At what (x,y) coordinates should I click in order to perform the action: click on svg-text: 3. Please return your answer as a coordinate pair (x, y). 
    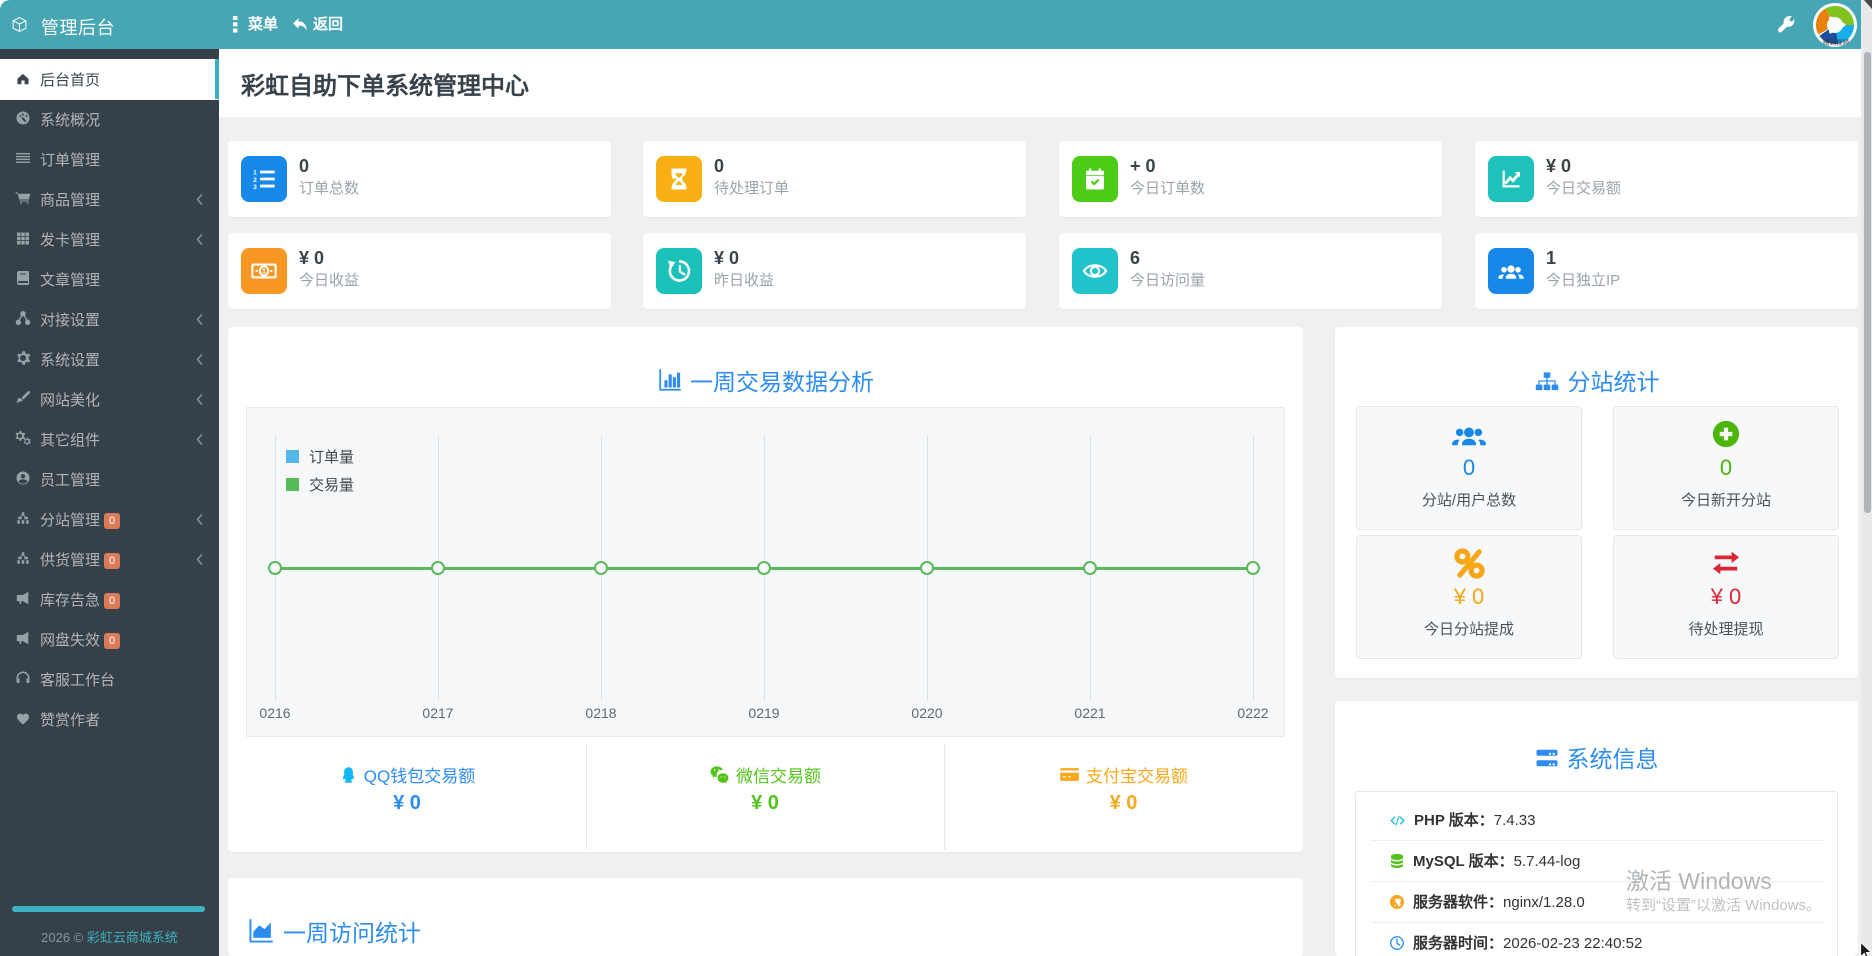
    Looking at the image, I should click on (255, 187).